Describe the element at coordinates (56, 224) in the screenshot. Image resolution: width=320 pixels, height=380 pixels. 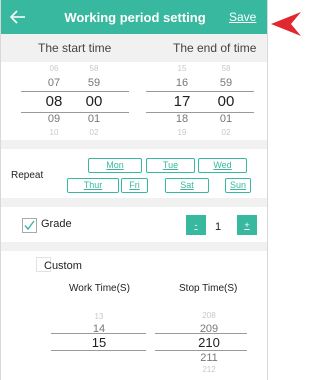
I see `grade-label: Grade` at that location.